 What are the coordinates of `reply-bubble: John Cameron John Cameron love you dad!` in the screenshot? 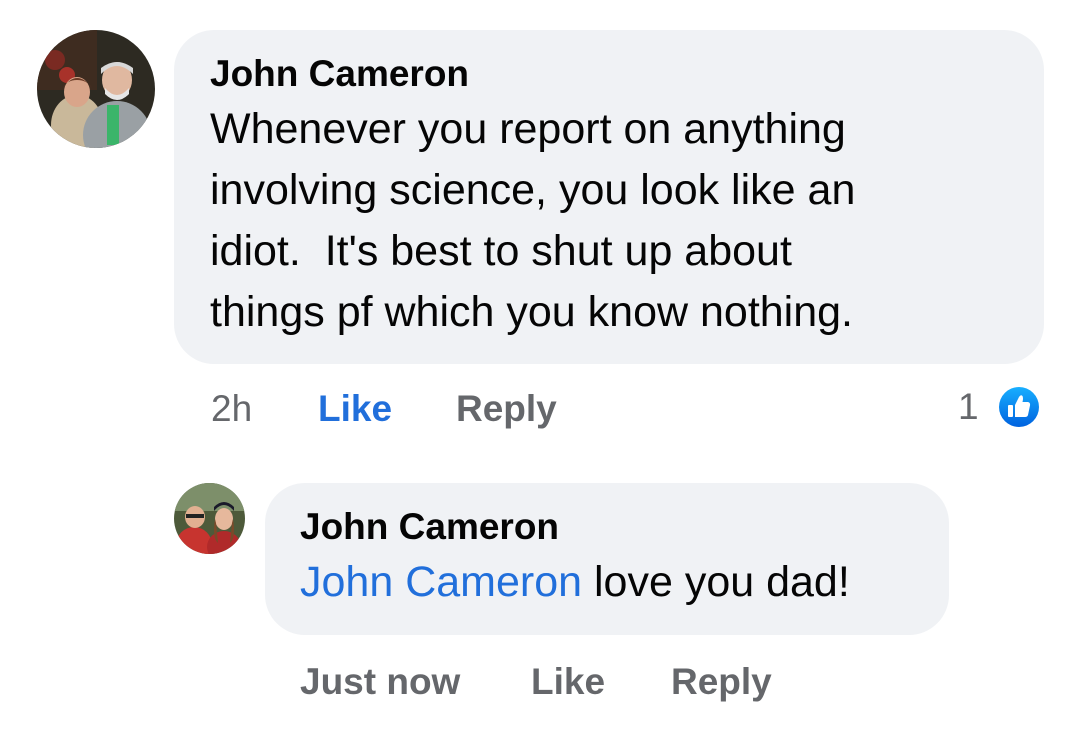 It's located at (607, 559).